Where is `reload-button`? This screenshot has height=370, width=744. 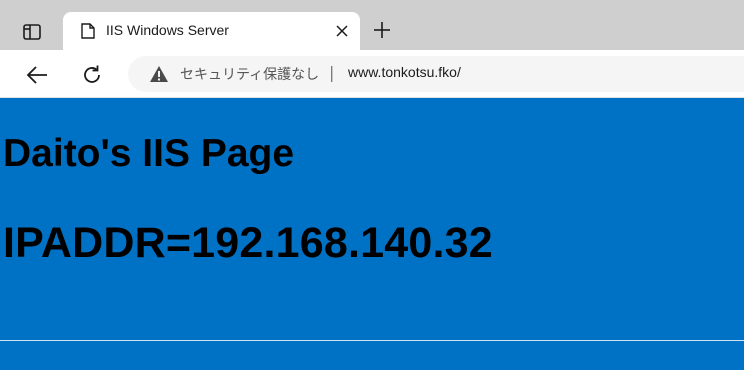
reload-button is located at coordinates (92, 75).